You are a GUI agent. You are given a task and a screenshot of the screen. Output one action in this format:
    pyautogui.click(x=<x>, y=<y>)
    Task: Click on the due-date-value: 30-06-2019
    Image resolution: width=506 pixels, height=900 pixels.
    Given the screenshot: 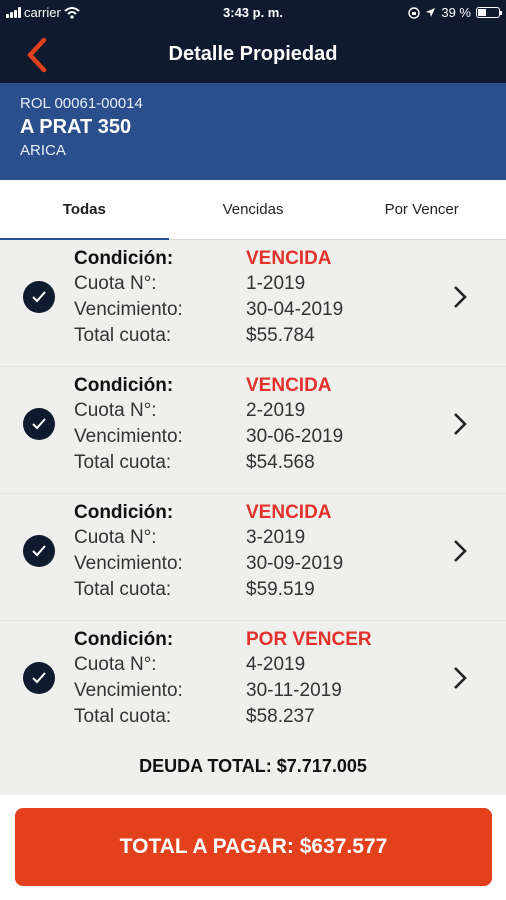 What is the action you would take?
    pyautogui.click(x=295, y=436)
    